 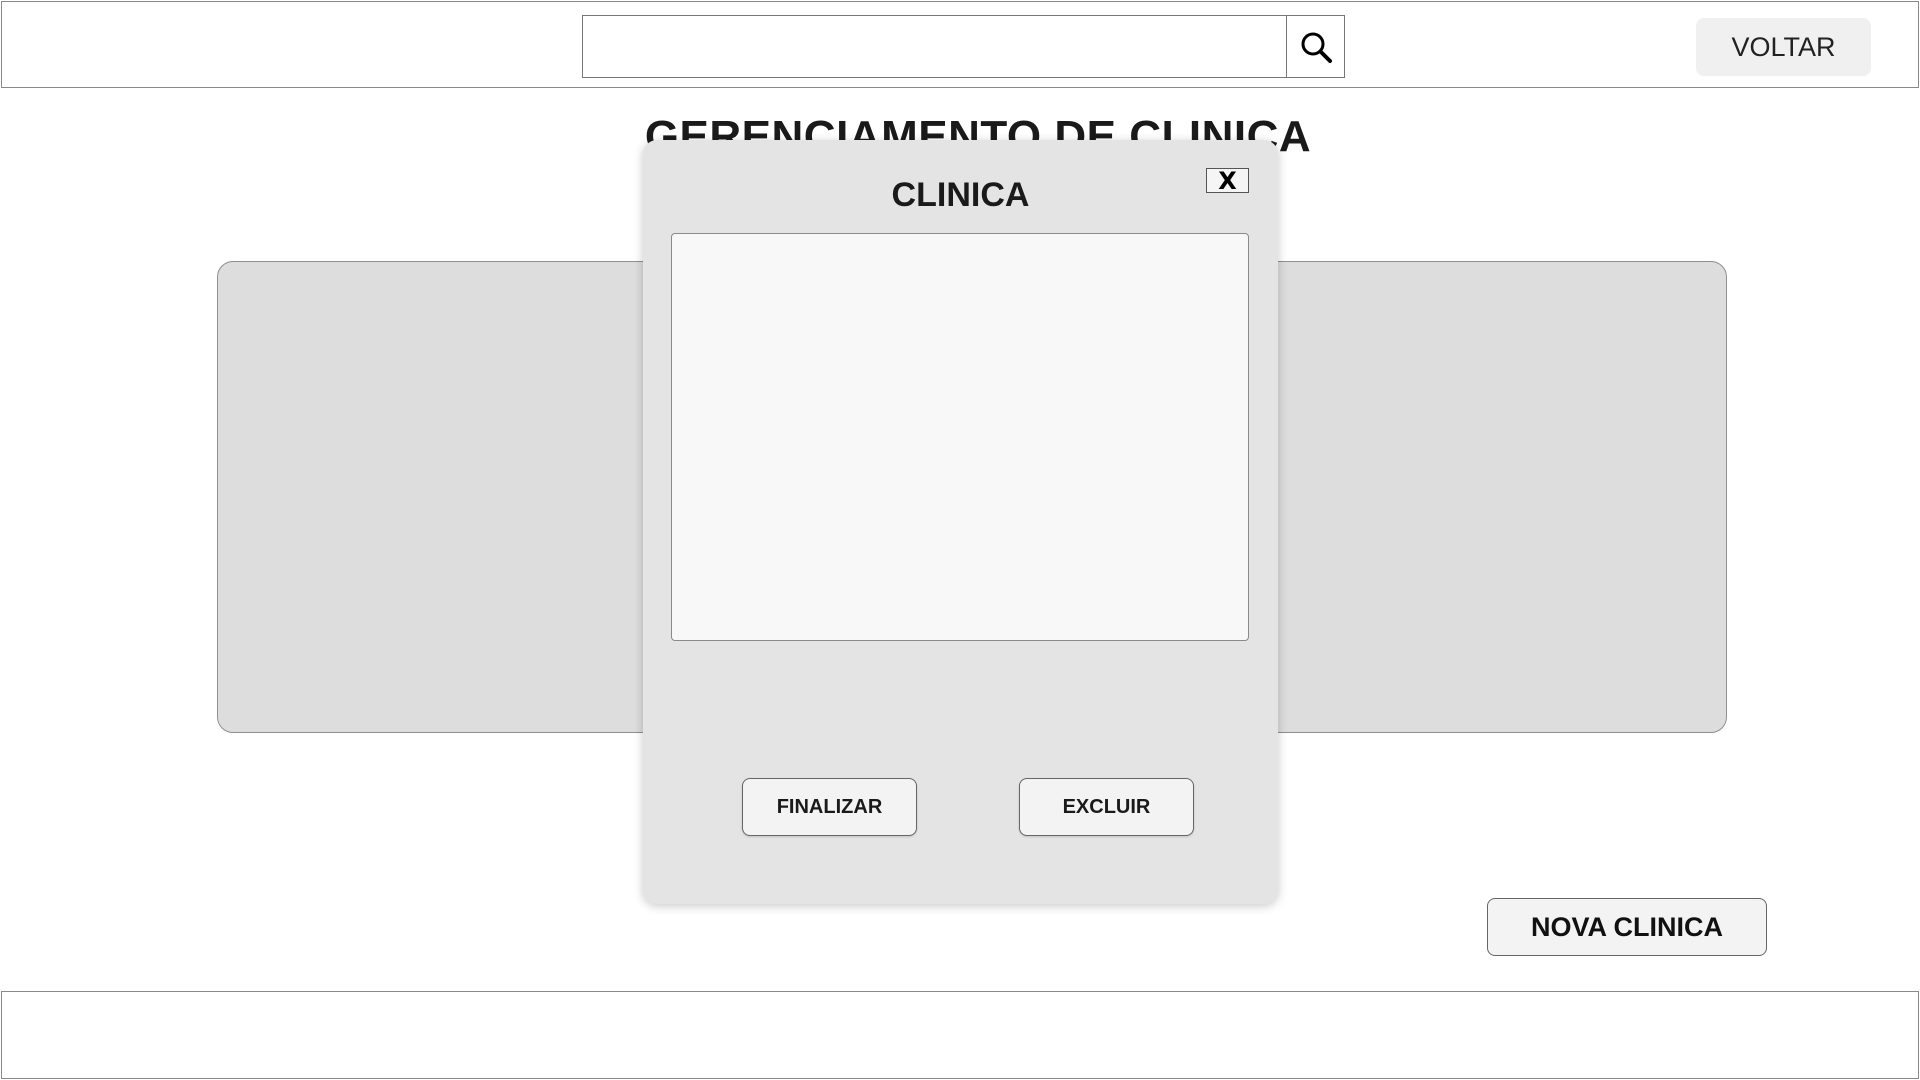 What do you see at coordinates (1227, 180) in the screenshot?
I see `close-button: X` at bounding box center [1227, 180].